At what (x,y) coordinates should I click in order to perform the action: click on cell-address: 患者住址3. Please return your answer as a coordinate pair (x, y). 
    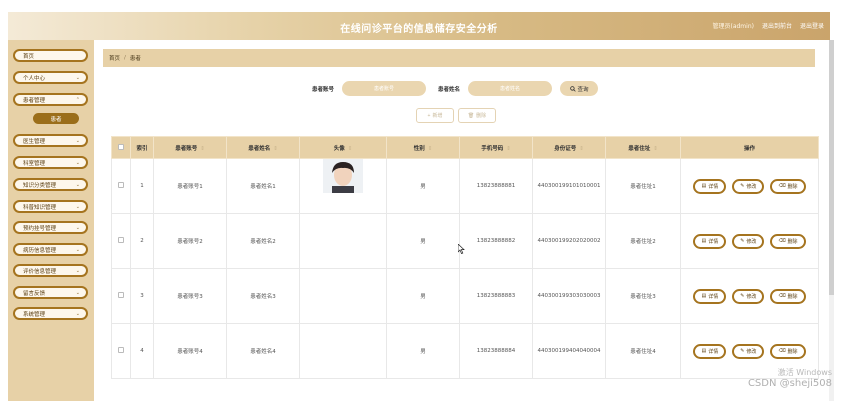
    Looking at the image, I should click on (643, 296).